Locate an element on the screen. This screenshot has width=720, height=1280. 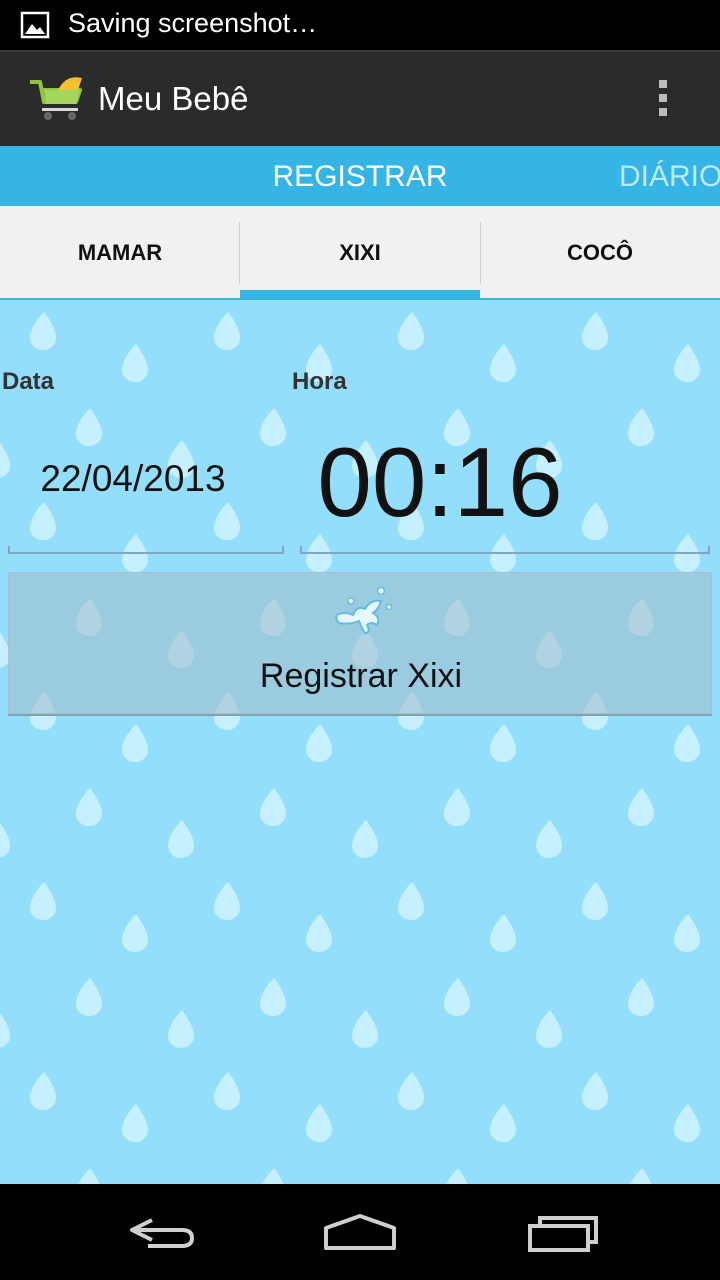
app-title: Meu Bebê is located at coordinates (173, 98).